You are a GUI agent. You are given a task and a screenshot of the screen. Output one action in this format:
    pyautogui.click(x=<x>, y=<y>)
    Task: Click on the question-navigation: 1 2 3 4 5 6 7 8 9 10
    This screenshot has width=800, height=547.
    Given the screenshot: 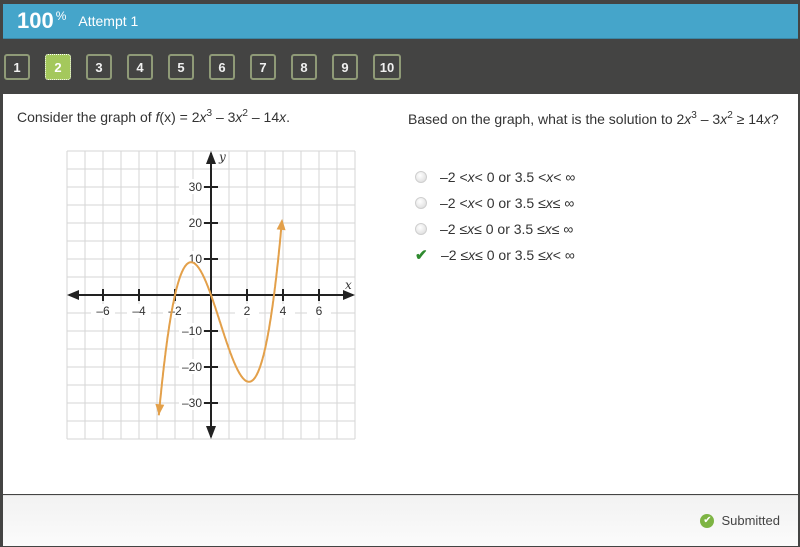 What is the action you would take?
    pyautogui.click(x=209, y=67)
    